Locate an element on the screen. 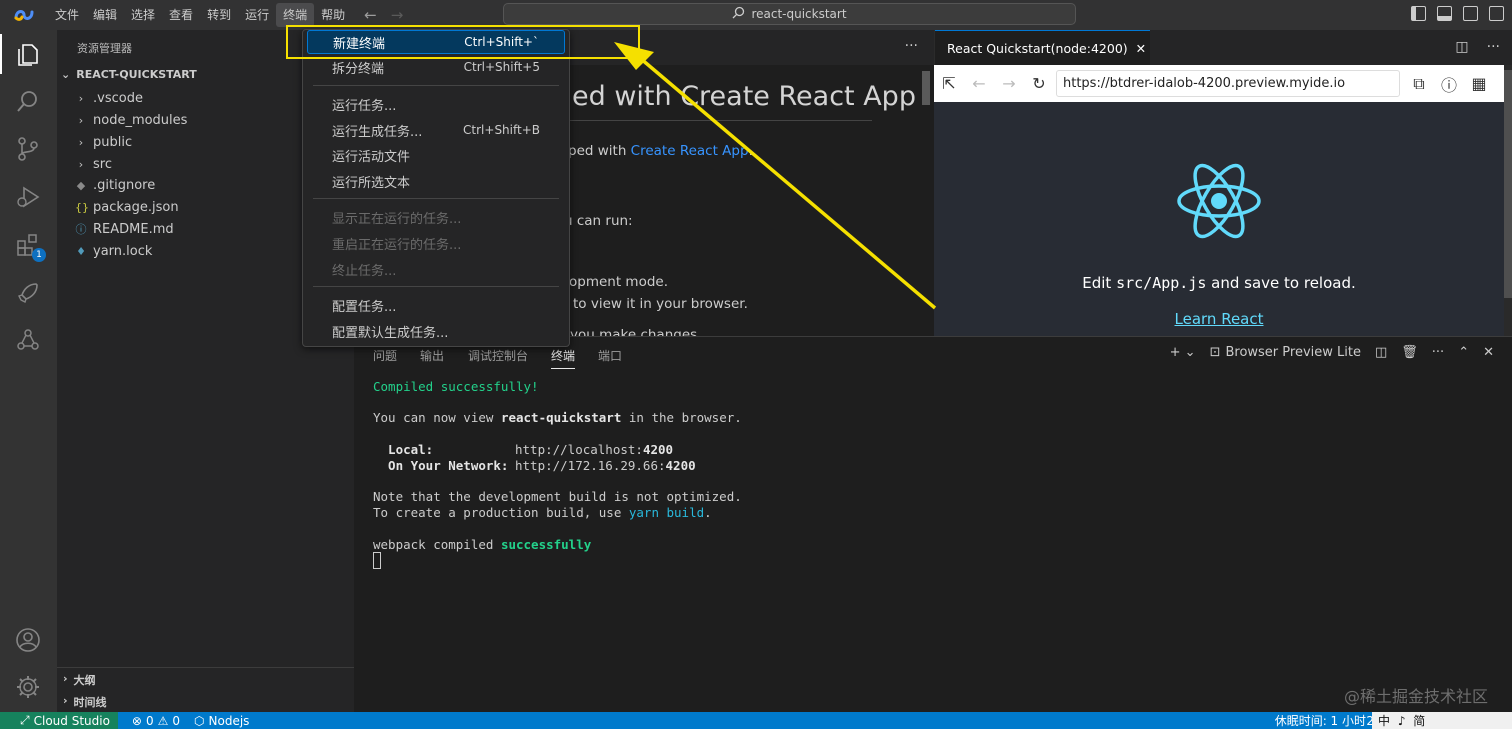 The height and width of the screenshot is (729, 1512). outline-section: › 大纲 is located at coordinates (79, 680).